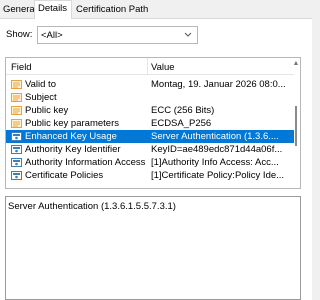 This screenshot has height=300, width=320. Describe the element at coordinates (19, 34) in the screenshot. I see `show-label: Show:` at that location.